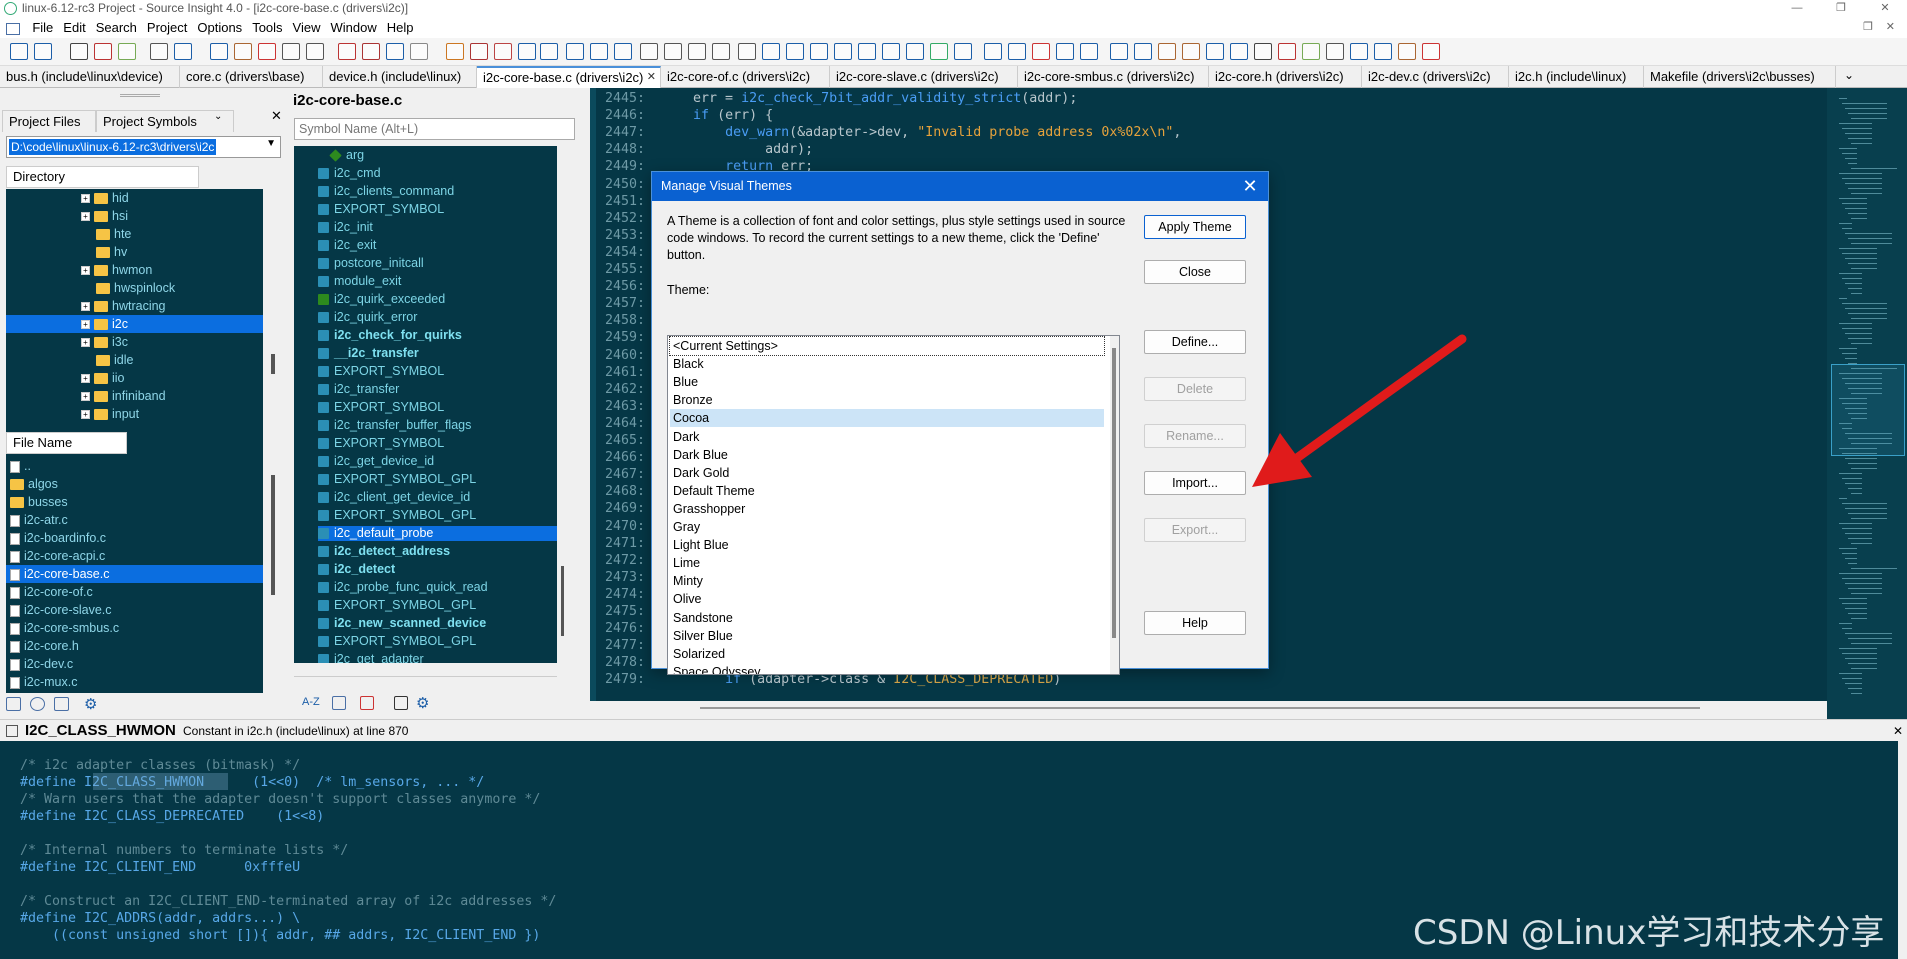 The height and width of the screenshot is (959, 1907). Describe the element at coordinates (134, 610) in the screenshot. I see `file-item: i2c-core-slave.c` at that location.